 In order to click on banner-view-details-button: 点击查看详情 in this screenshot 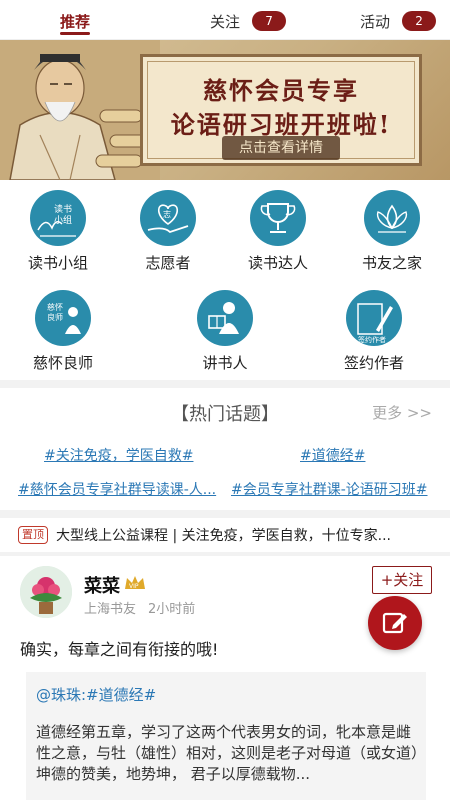, I will do `click(281, 148)`.